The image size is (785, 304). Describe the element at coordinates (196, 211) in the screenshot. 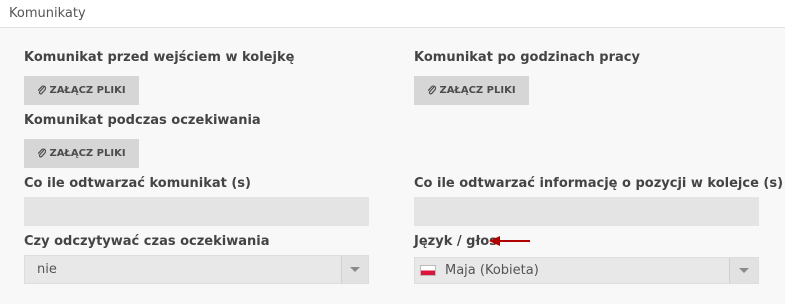

I see `repeat-message-input` at that location.